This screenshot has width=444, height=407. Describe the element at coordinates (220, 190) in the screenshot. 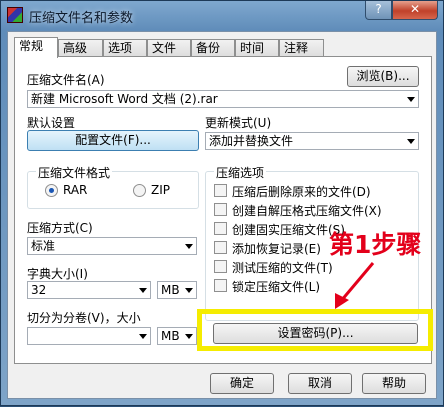

I see `delete-after-checkbox` at that location.